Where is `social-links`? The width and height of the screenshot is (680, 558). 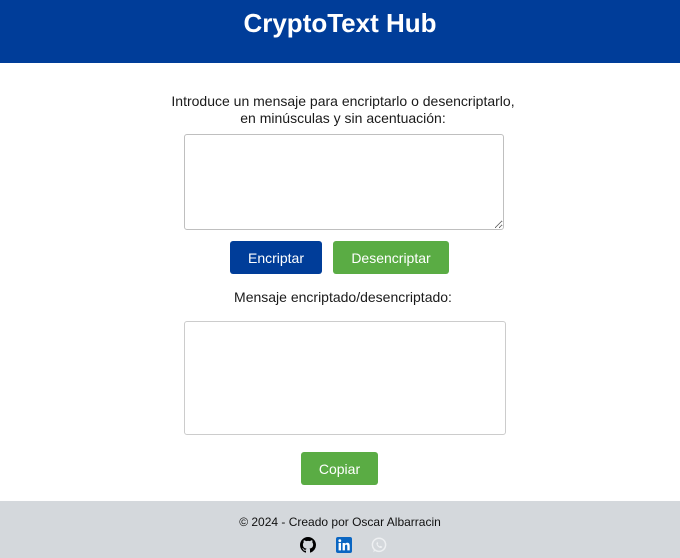
social-links is located at coordinates (345, 546).